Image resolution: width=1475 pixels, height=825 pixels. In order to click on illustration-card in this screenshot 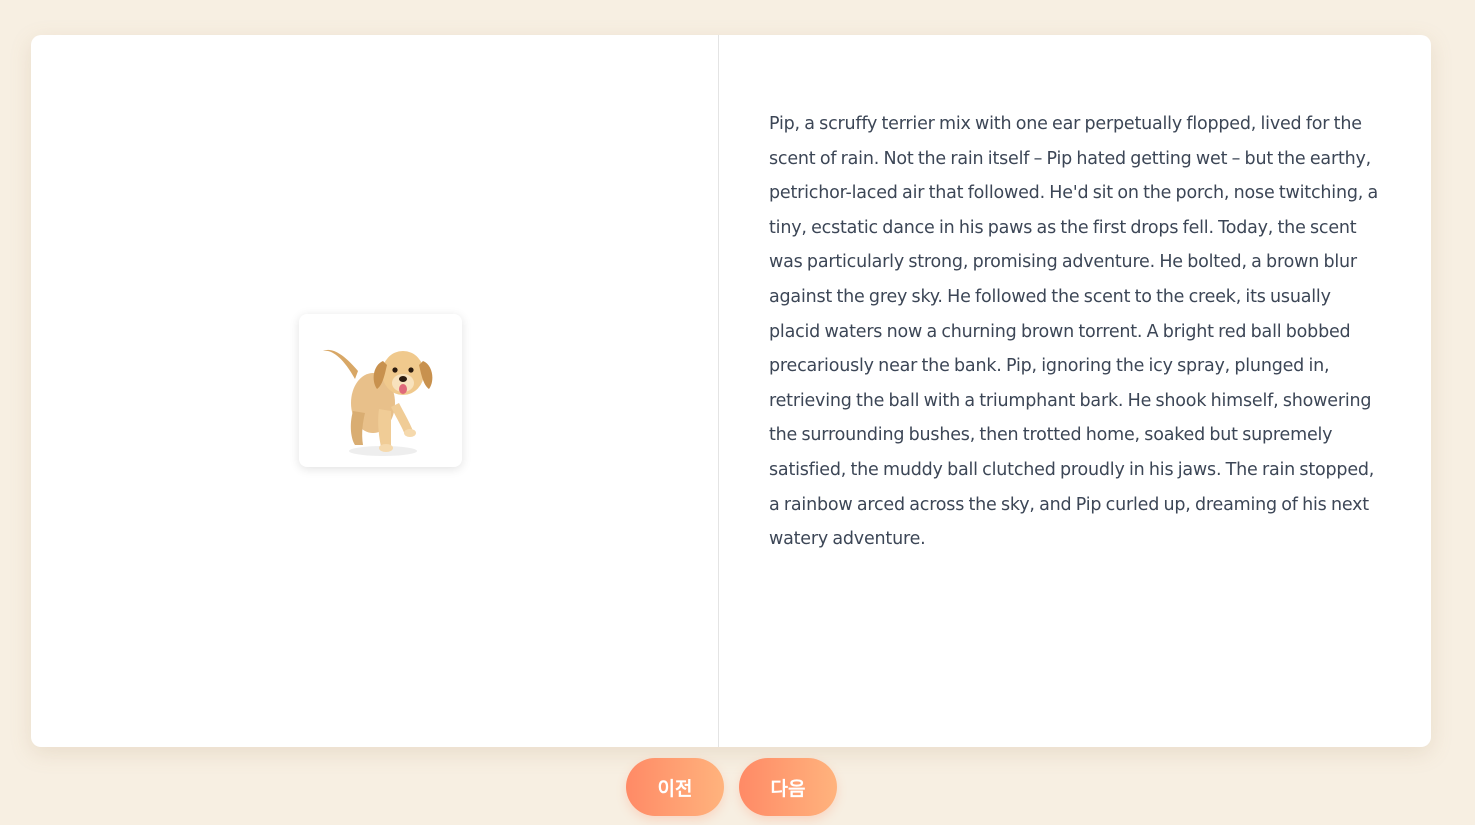, I will do `click(380, 390)`.